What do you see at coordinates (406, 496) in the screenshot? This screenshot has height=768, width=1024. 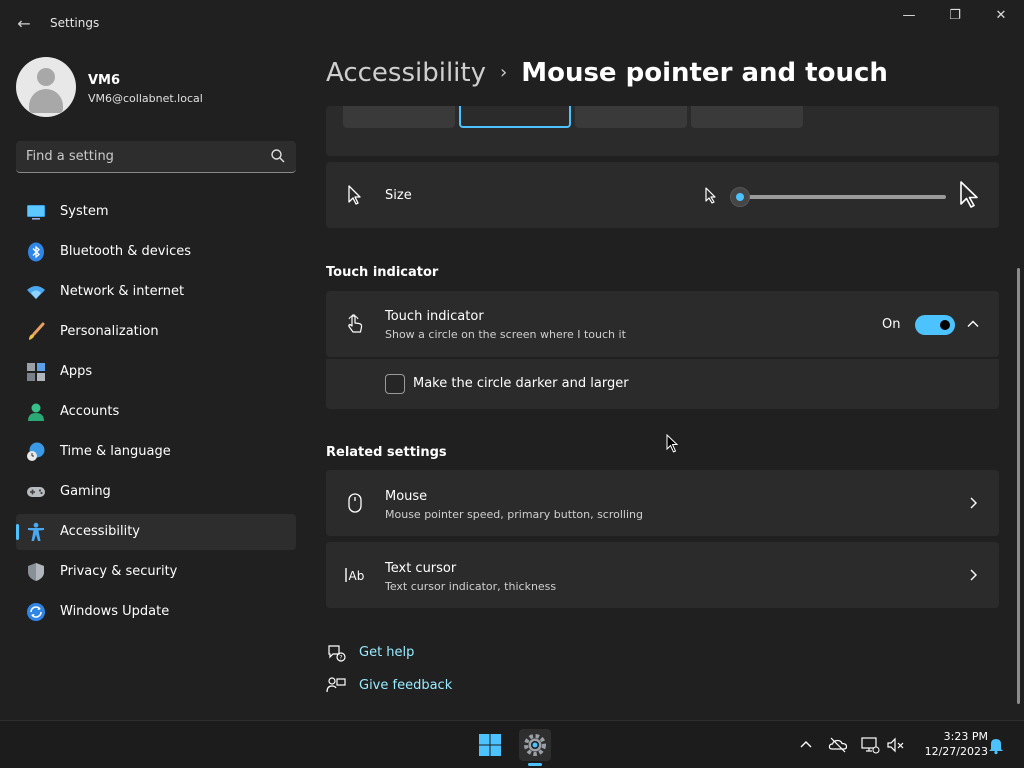 I see `mouse-title: Mouse` at bounding box center [406, 496].